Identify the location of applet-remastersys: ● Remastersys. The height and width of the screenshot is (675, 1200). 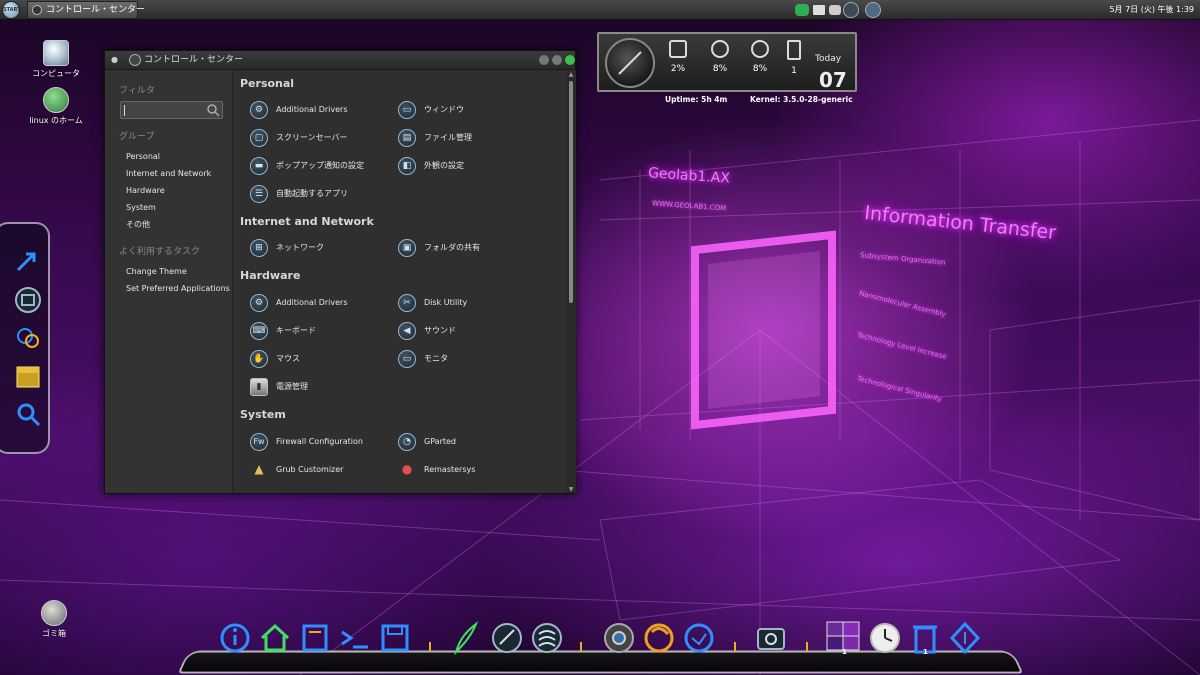
(437, 470).